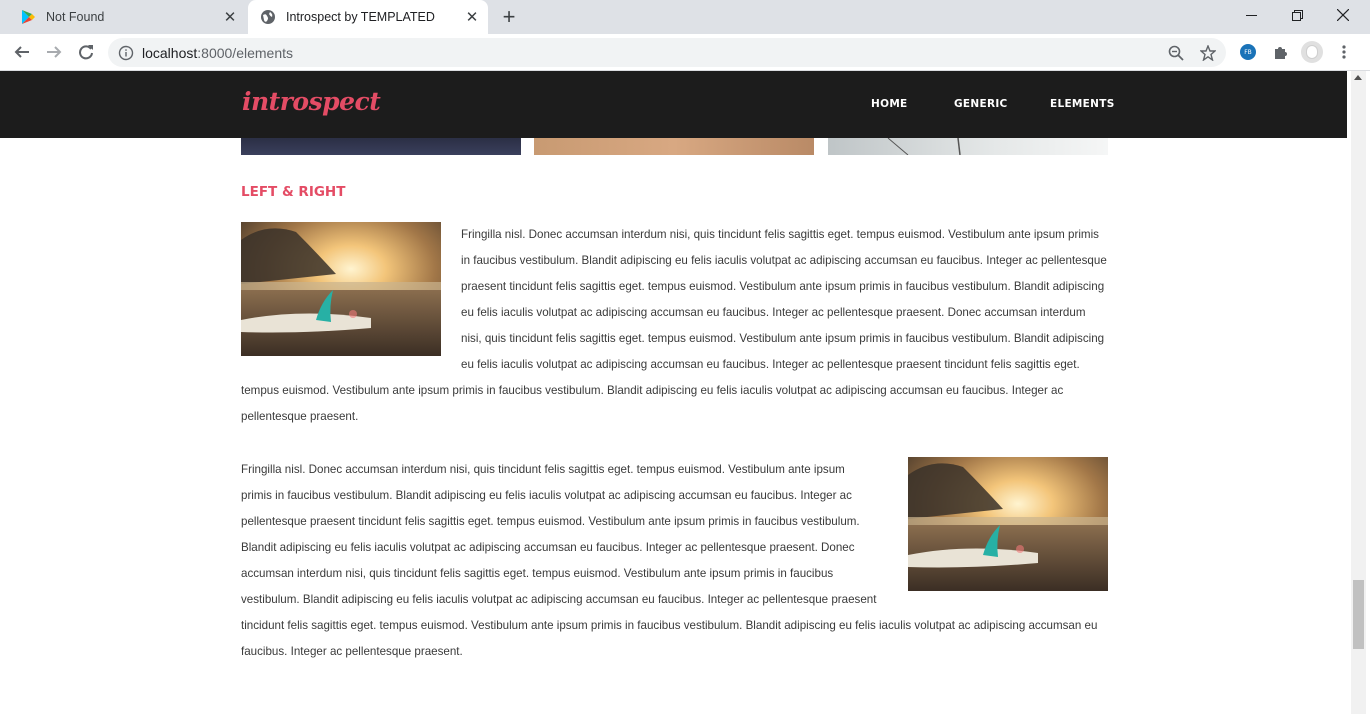 This screenshot has width=1370, height=714. I want to click on site-header: introspect HOME GENERIC ELEMENTS, so click(673, 104).